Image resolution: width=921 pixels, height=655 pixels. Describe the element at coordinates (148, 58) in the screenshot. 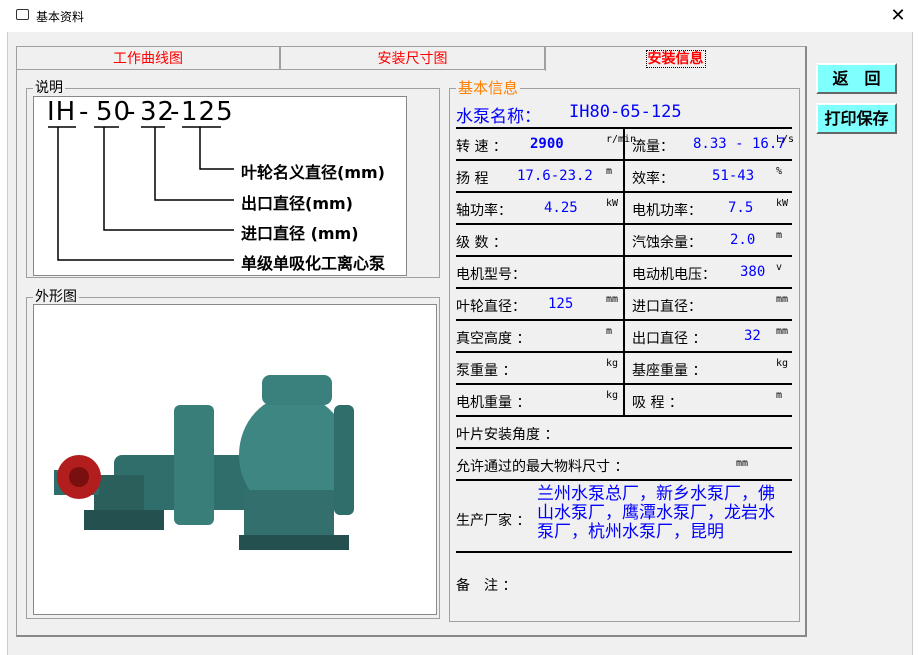

I see `tab-work-curve: 工作曲线图` at that location.